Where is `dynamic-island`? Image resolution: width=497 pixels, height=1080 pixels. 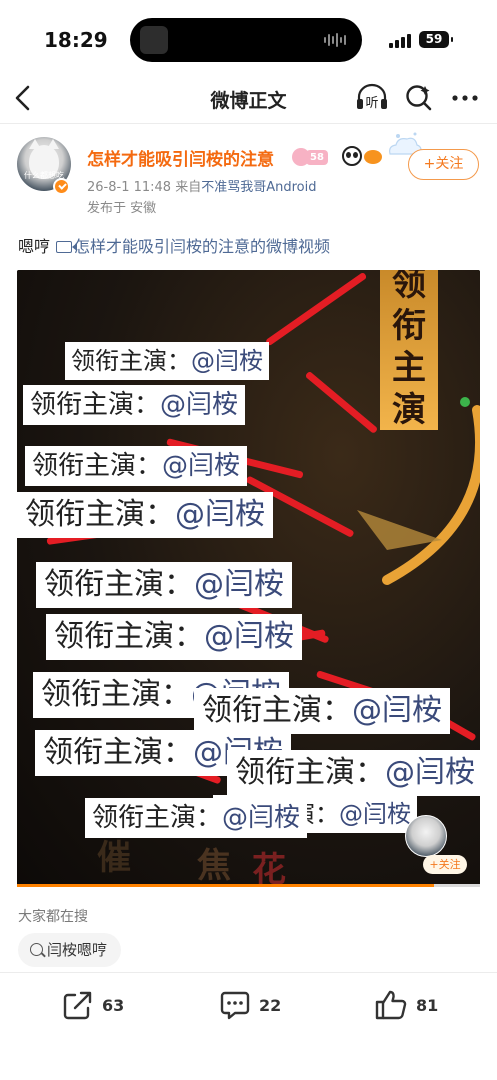 dynamic-island is located at coordinates (246, 40).